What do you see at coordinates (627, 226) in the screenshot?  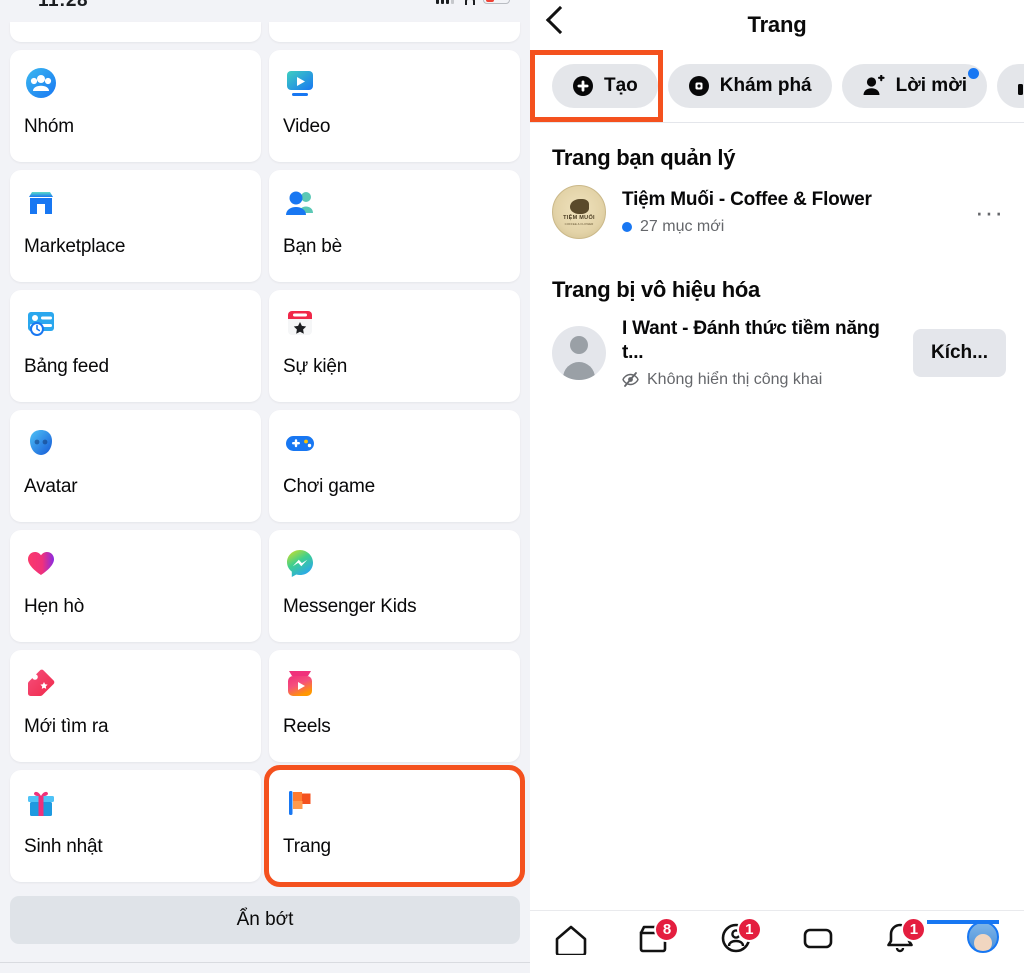 I see `blue-dot-icon` at bounding box center [627, 226].